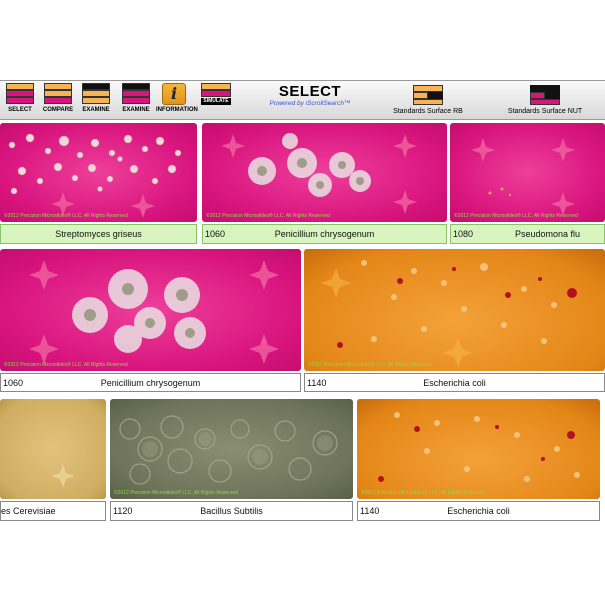 The image size is (605, 605). What do you see at coordinates (20, 110) in the screenshot?
I see `select-label: SELECT` at bounding box center [20, 110].